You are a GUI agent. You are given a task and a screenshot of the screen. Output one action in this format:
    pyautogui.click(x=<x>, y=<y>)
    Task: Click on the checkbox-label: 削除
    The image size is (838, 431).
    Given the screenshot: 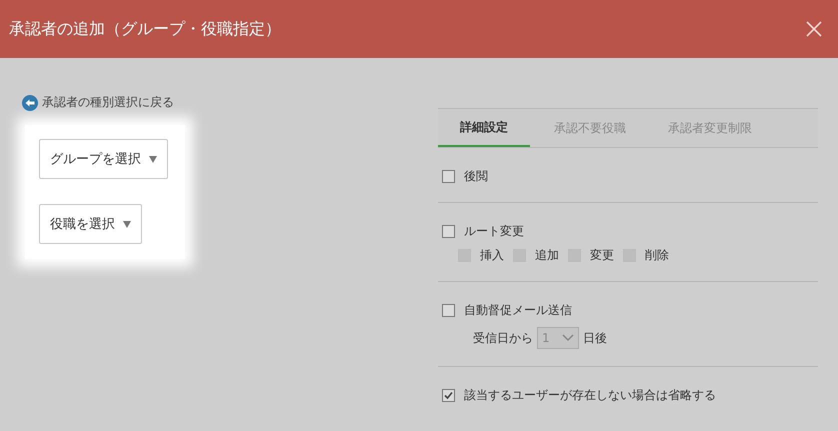 What is the action you would take?
    pyautogui.click(x=657, y=255)
    